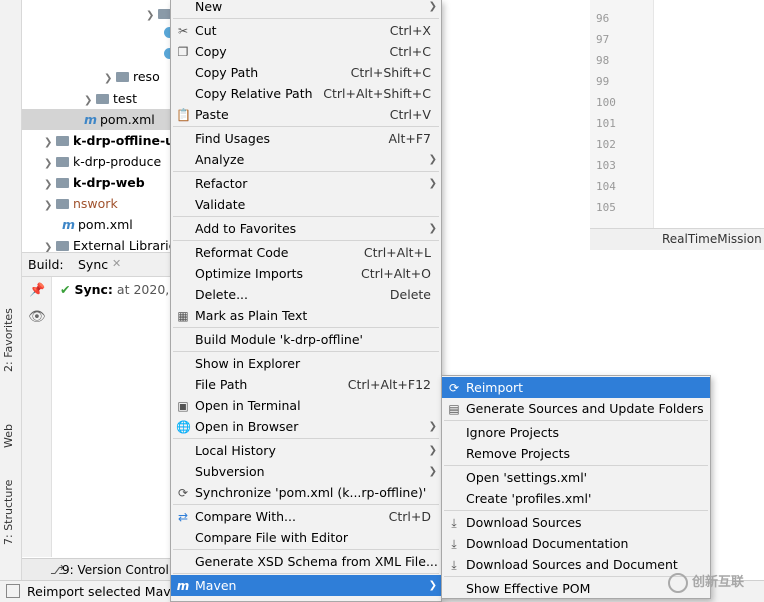  I want to click on globe-icon: 🌐, so click(183, 427).